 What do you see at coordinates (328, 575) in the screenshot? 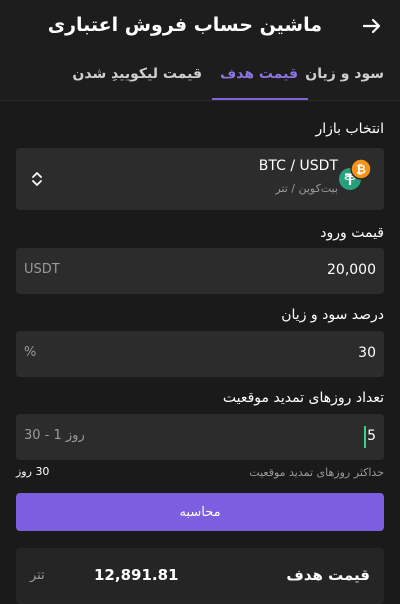
I see `result-label: قیمت هدف` at bounding box center [328, 575].